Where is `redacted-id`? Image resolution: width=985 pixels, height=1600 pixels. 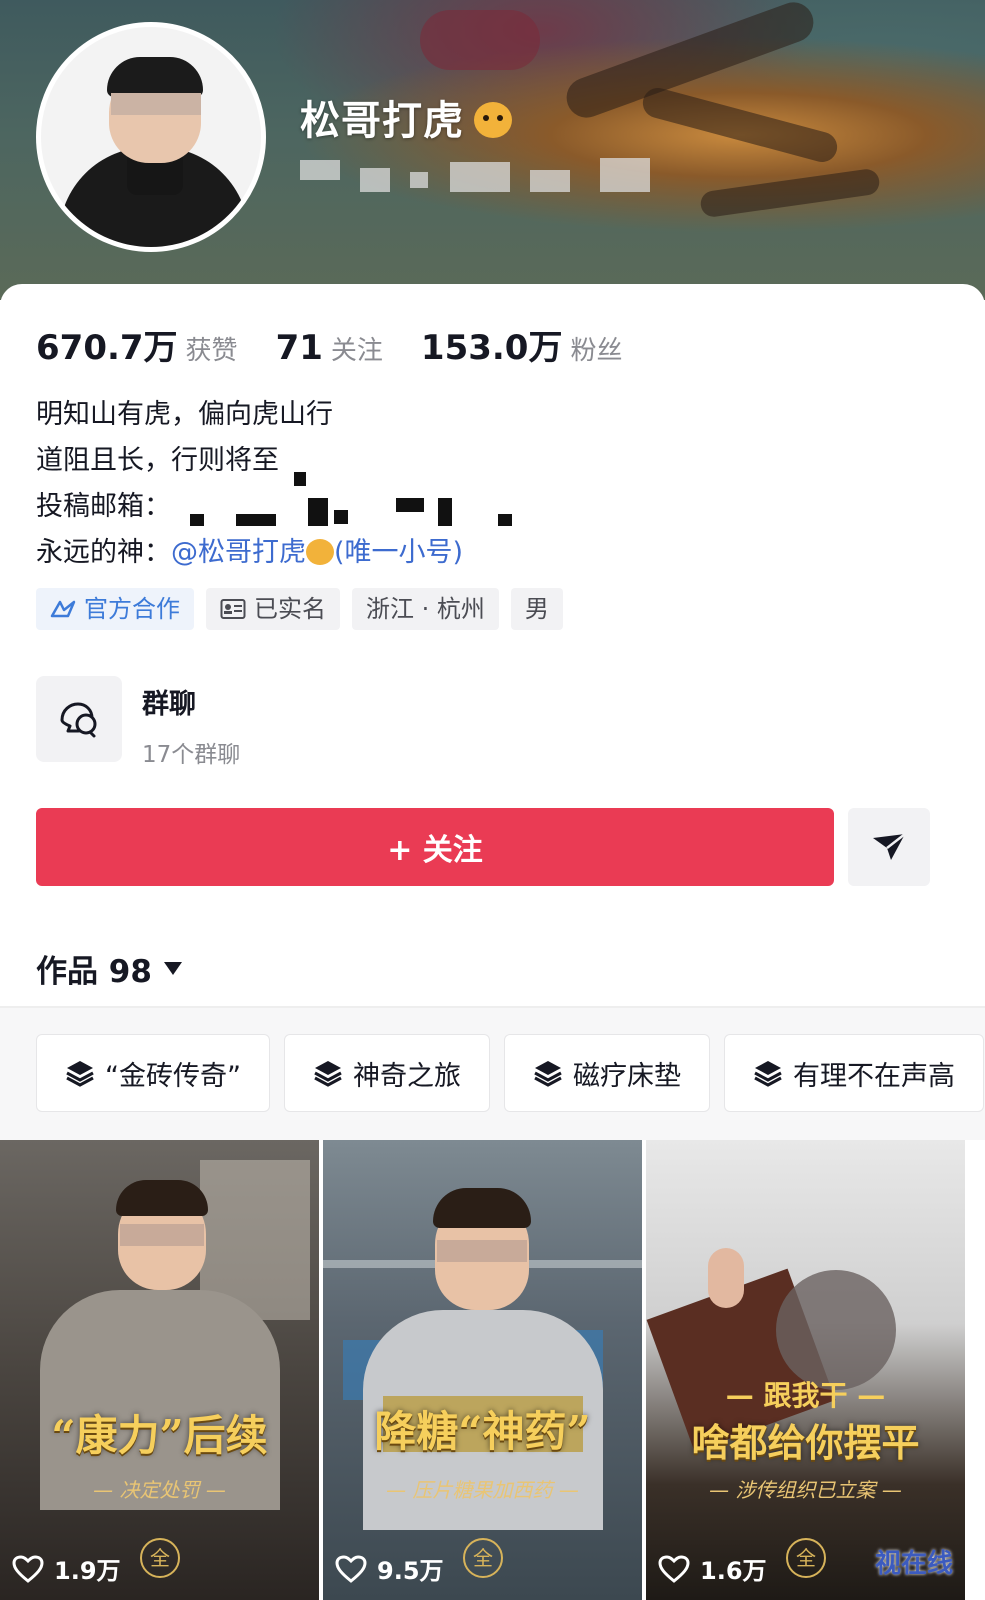 redacted-id is located at coordinates (480, 175).